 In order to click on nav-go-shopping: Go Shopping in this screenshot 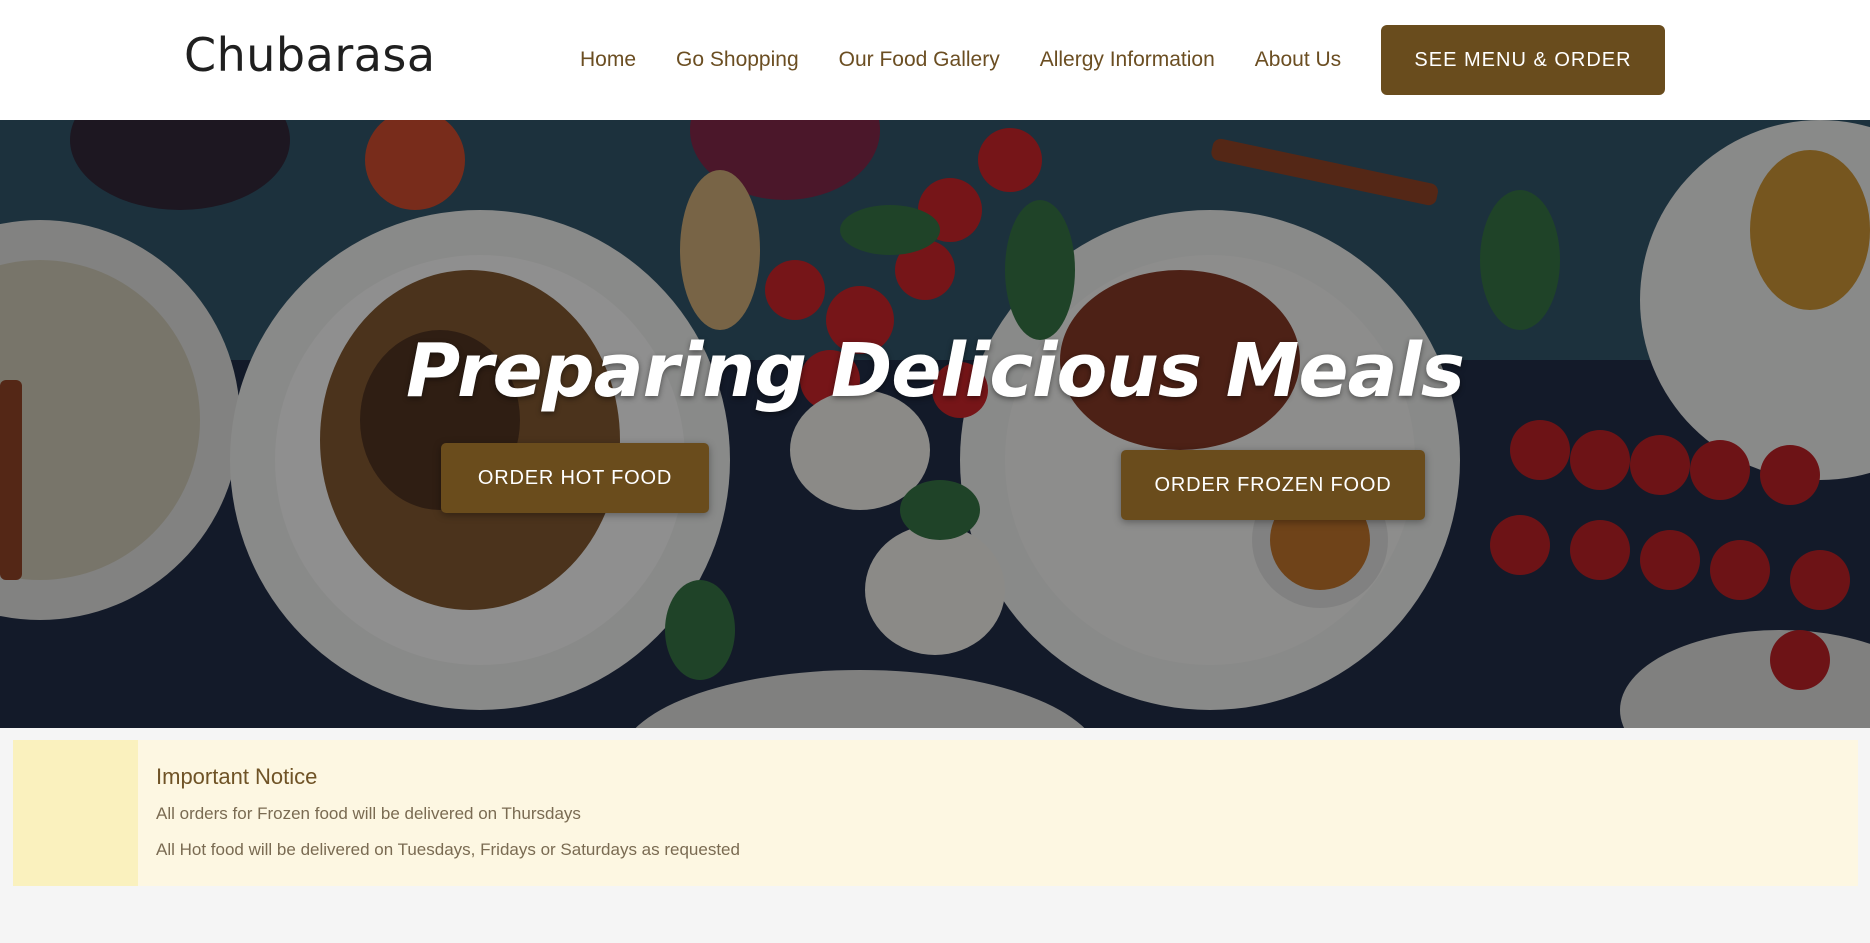, I will do `click(737, 60)`.